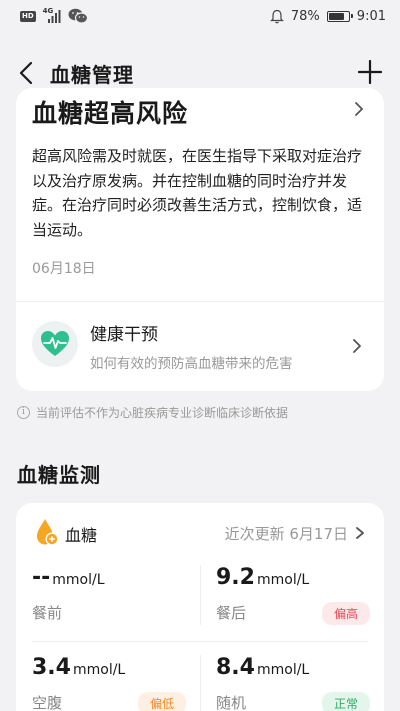 The height and width of the screenshot is (711, 400). What do you see at coordinates (370, 72) in the screenshot?
I see `add-icon` at bounding box center [370, 72].